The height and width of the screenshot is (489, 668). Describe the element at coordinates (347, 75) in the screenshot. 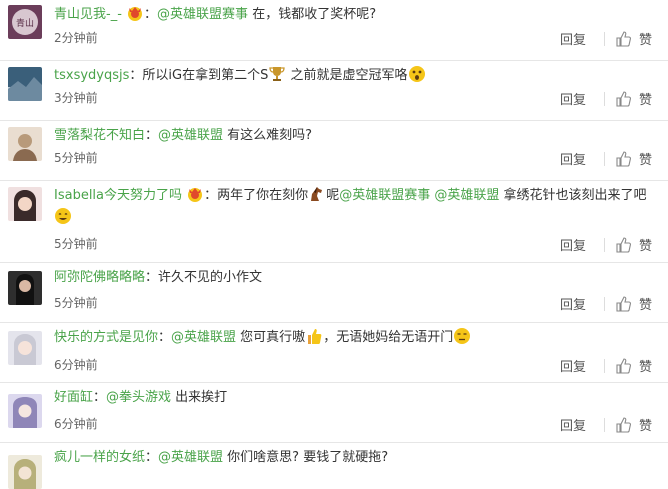

I see `comment-text: 之前就是虚空冠军咯` at that location.